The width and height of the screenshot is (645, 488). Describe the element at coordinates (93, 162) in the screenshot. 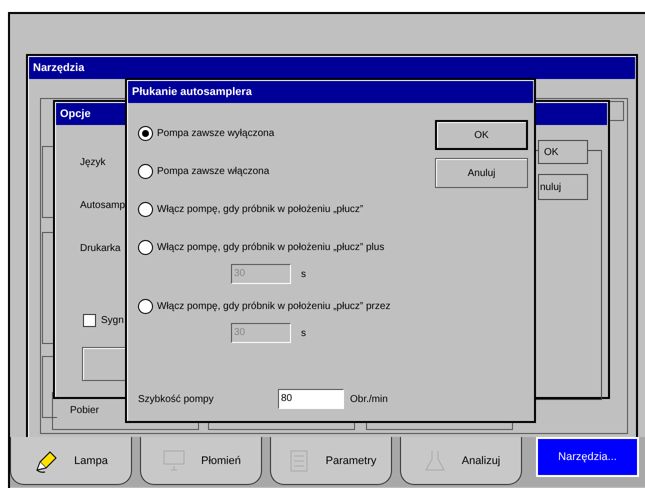

I see `field-label: Język` at that location.